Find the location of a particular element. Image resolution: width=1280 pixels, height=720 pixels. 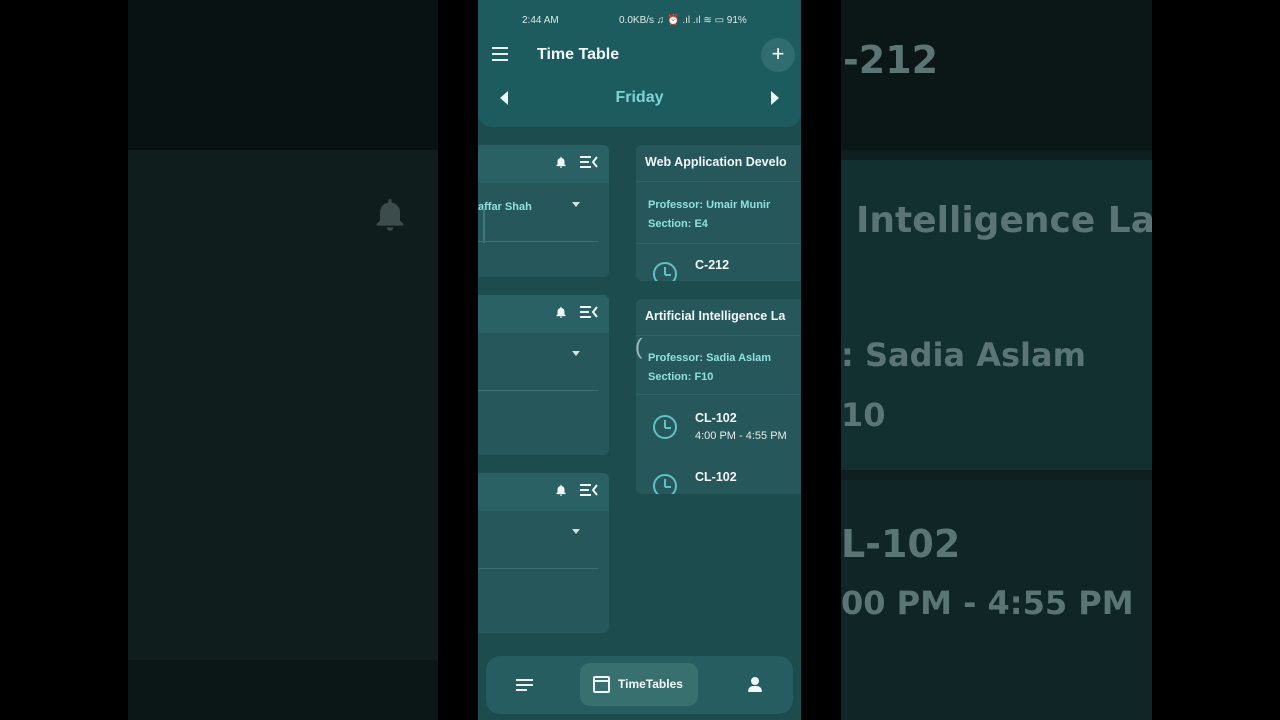

current-day: Friday is located at coordinates (639, 97).